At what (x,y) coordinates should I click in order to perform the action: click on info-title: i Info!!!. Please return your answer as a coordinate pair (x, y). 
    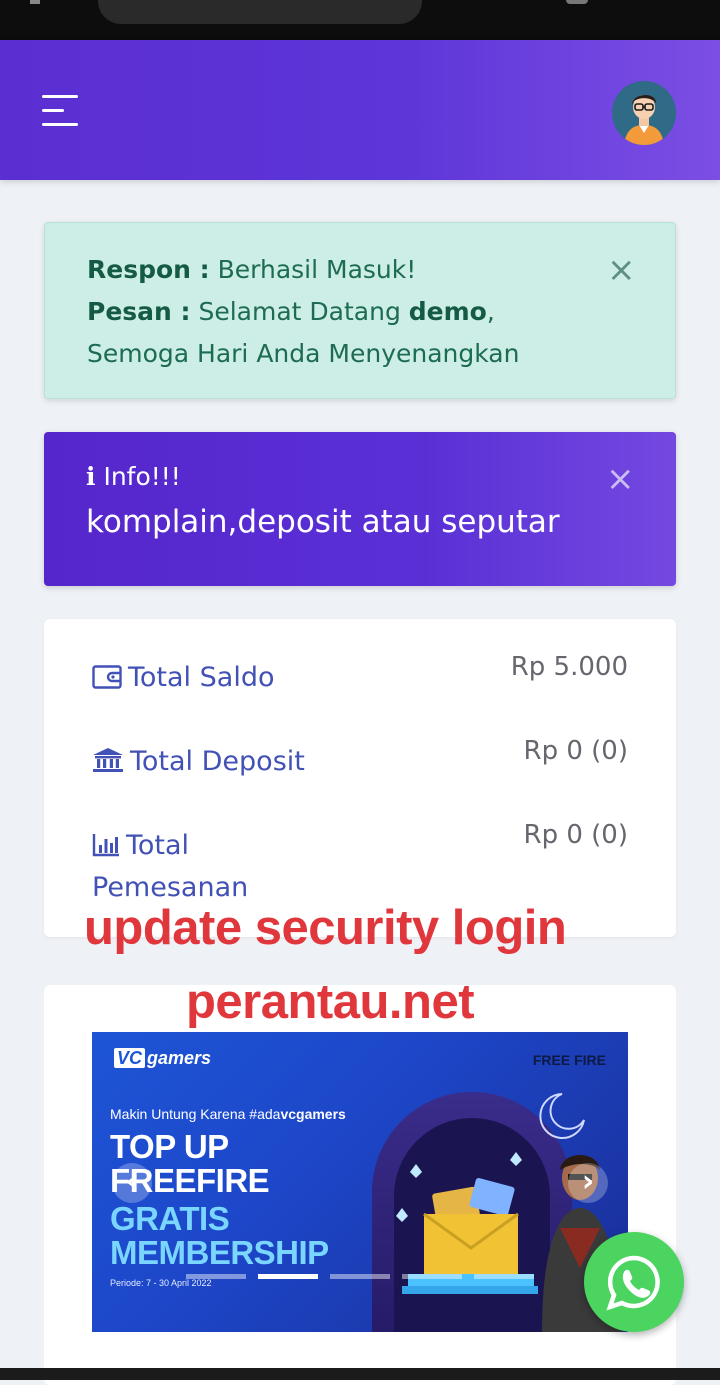
    Looking at the image, I should click on (133, 476).